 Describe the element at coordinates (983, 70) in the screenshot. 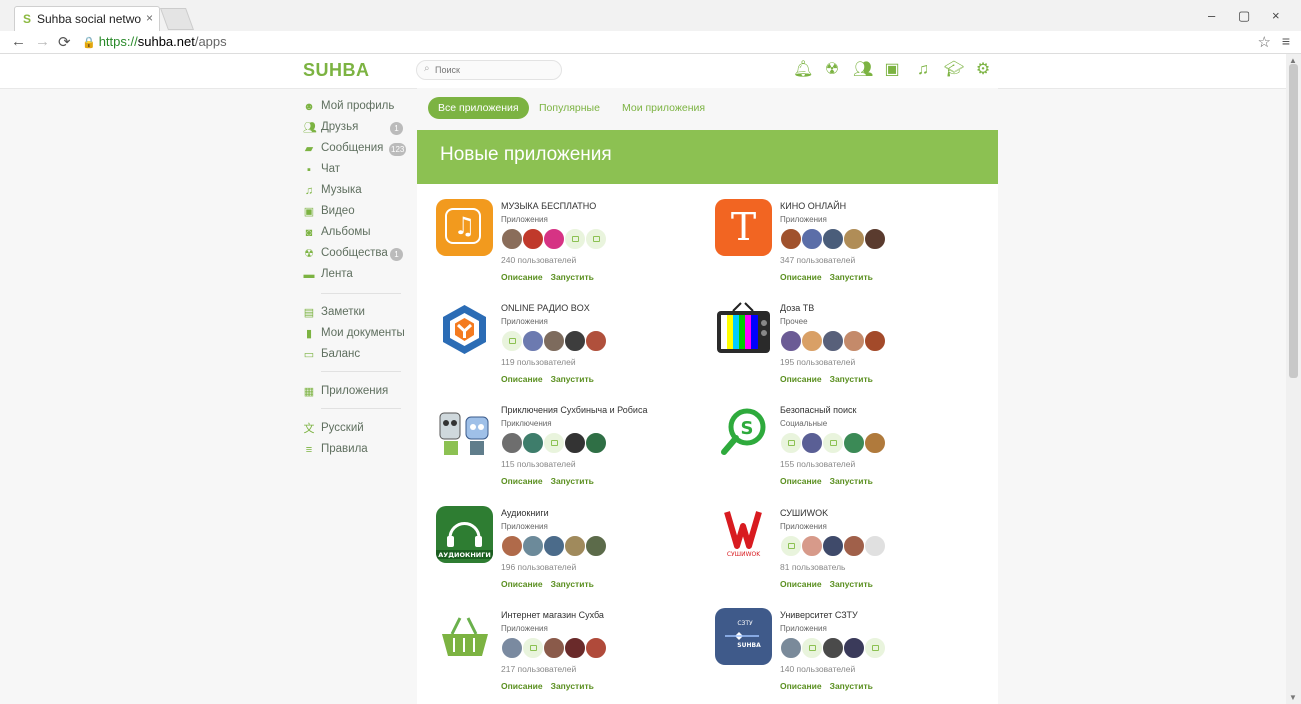

I see `settings-icon: ⚙` at that location.